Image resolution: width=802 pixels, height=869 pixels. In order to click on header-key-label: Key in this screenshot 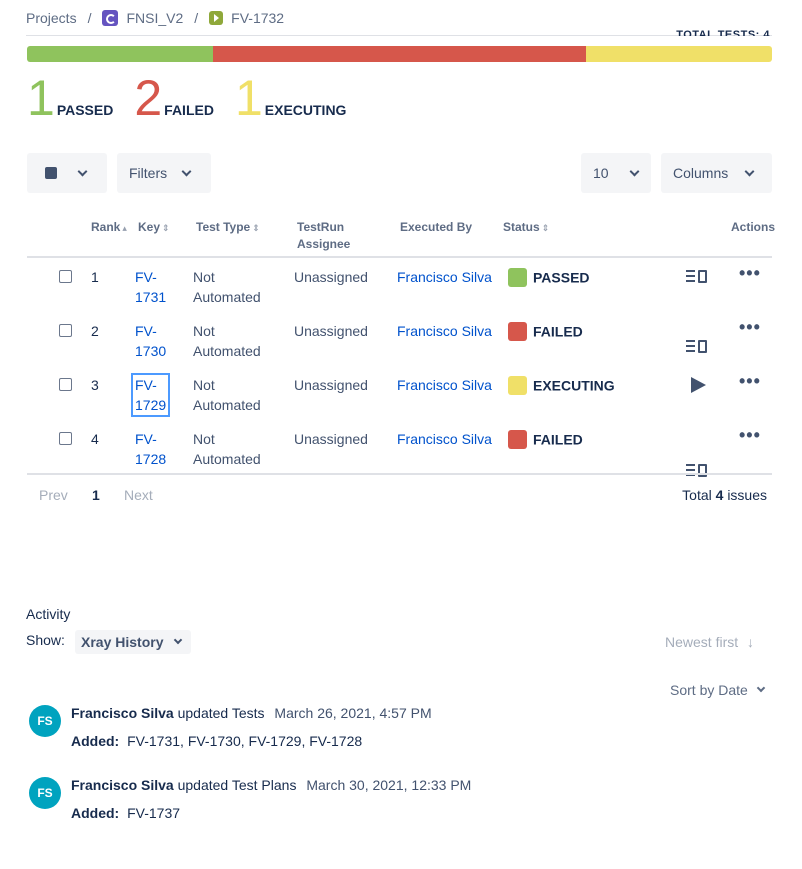, I will do `click(149, 227)`.